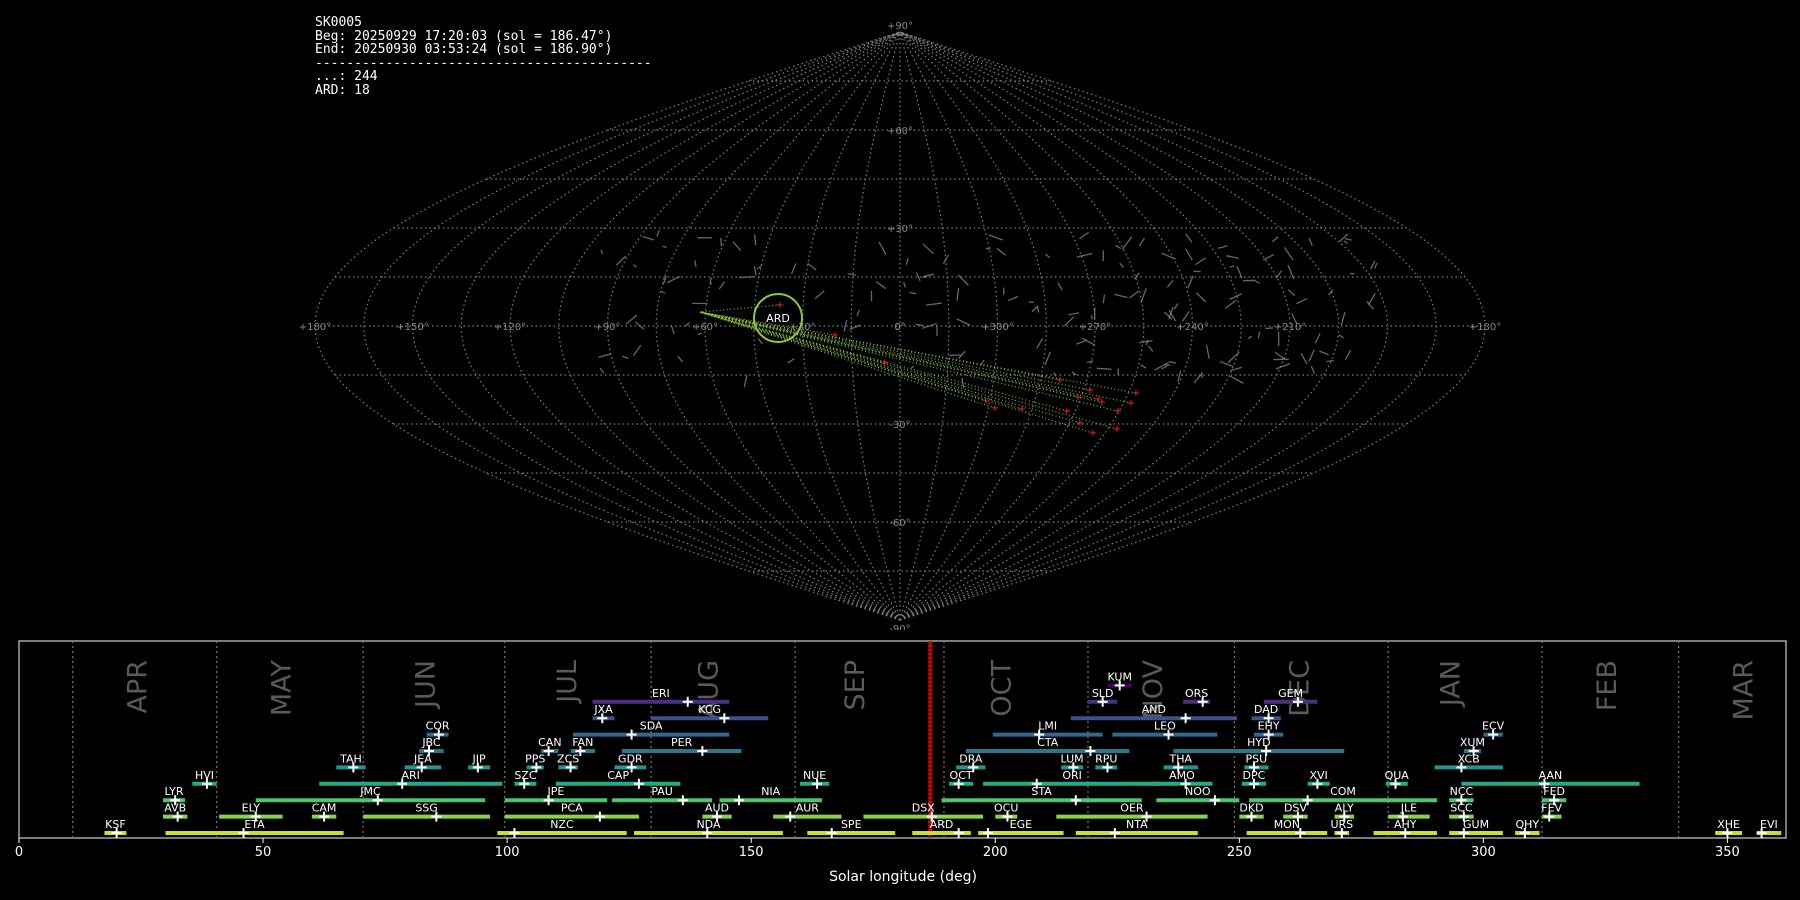  What do you see at coordinates (1006, 808) in the screenshot?
I see `shower-label: OCU` at bounding box center [1006, 808].